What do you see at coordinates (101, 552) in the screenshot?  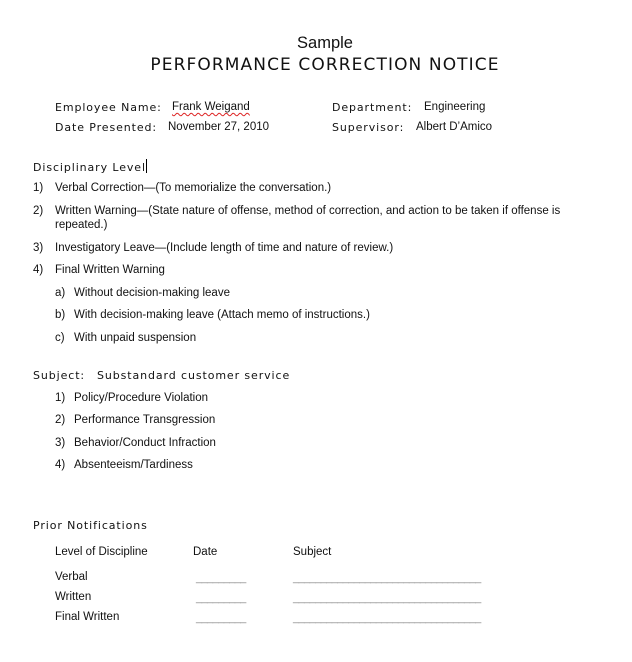 I see `column-header-level: Level of Discipline` at bounding box center [101, 552].